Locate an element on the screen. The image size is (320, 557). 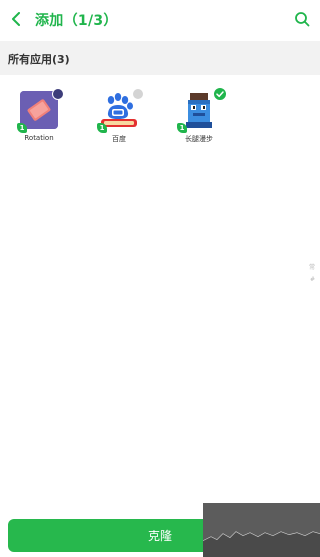
floating-preview-thumbnail is located at coordinates (261, 530).